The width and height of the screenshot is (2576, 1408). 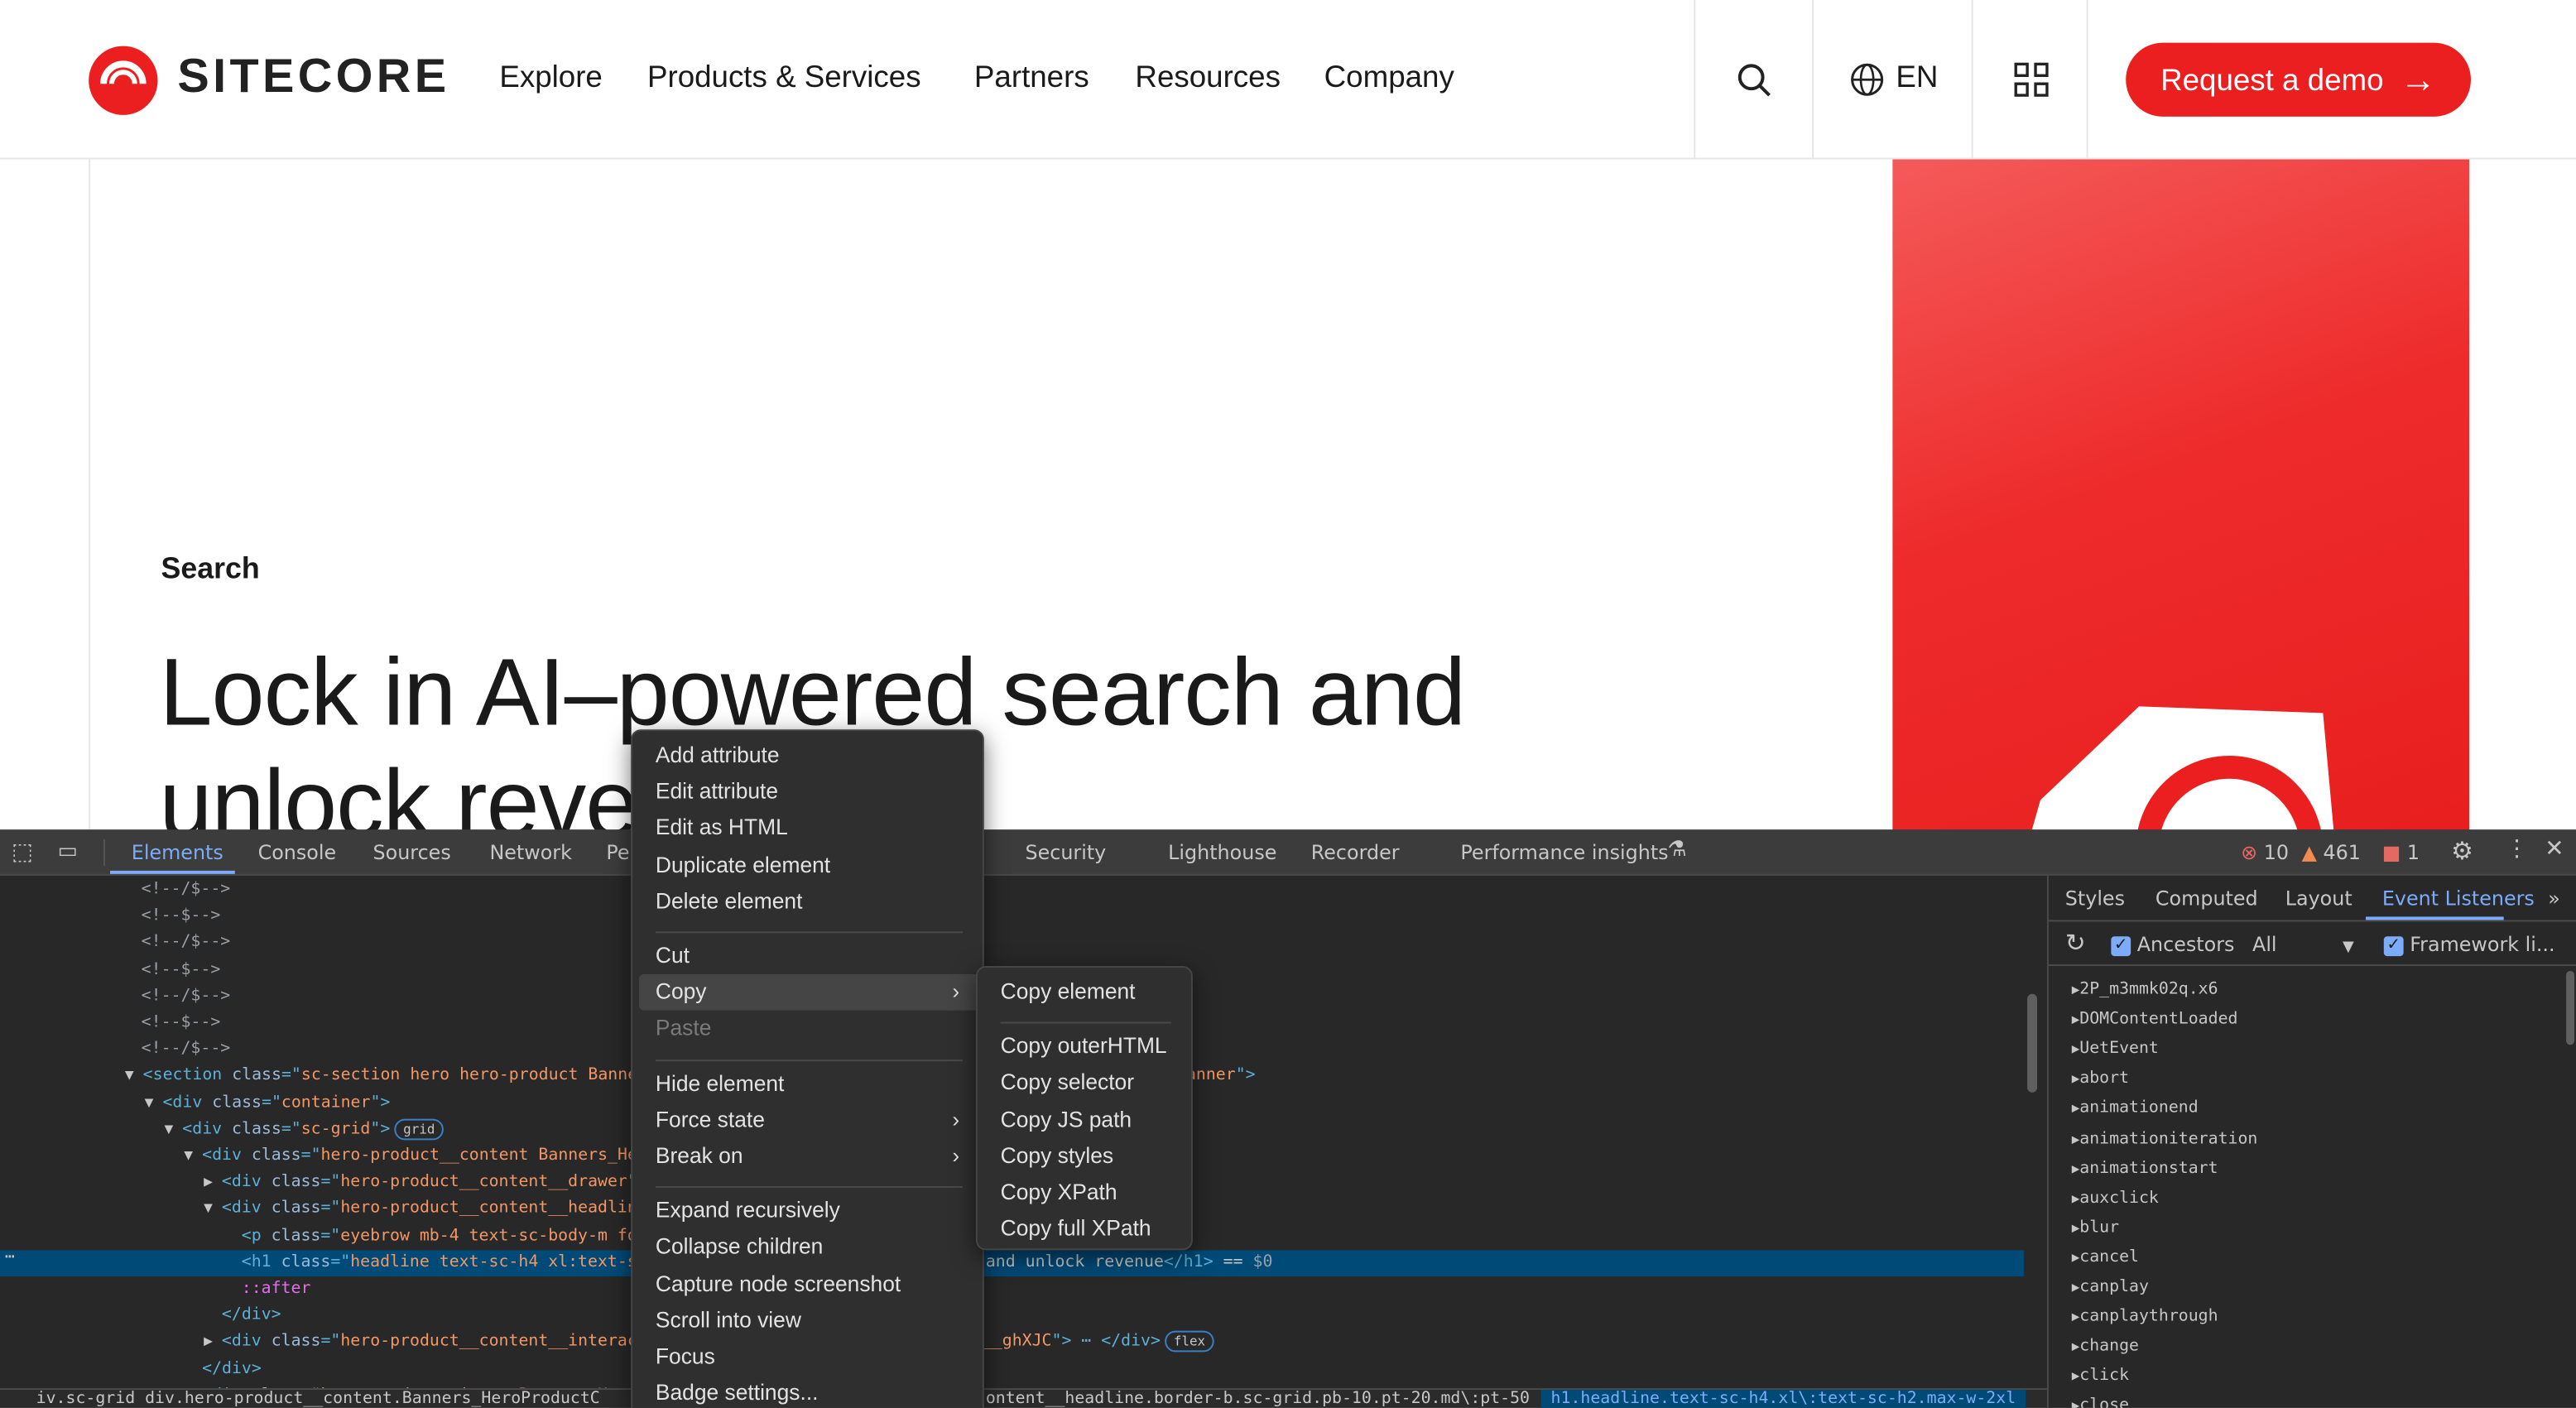 What do you see at coordinates (419, 1129) in the screenshot?
I see `grid-badge: grid` at bounding box center [419, 1129].